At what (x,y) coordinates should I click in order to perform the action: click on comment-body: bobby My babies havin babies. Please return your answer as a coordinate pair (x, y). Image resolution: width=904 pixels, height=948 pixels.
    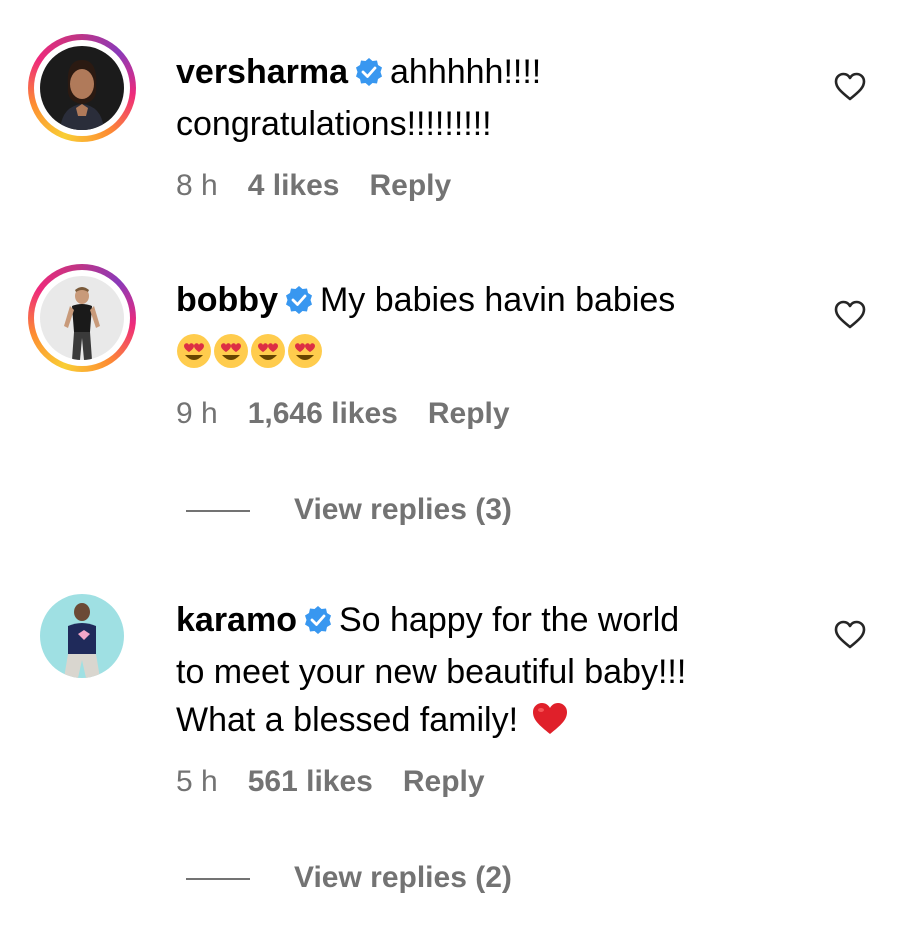
    Looking at the image, I should click on (486, 326).